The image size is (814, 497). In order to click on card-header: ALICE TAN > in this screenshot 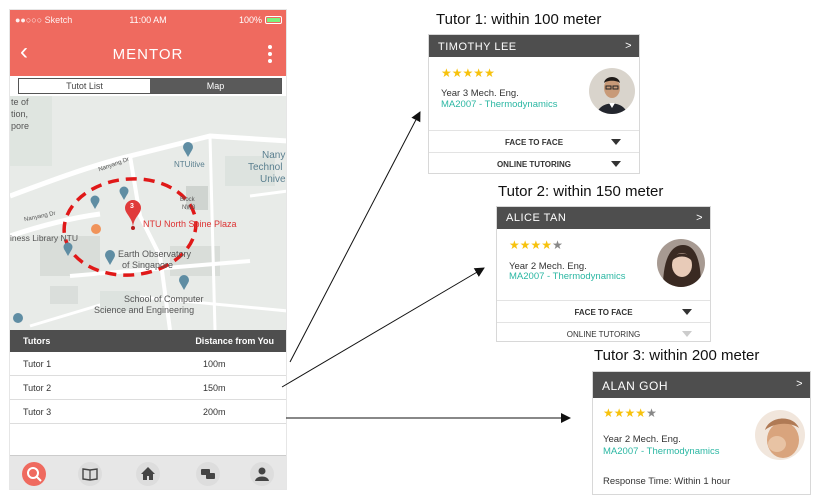, I will do `click(603, 218)`.